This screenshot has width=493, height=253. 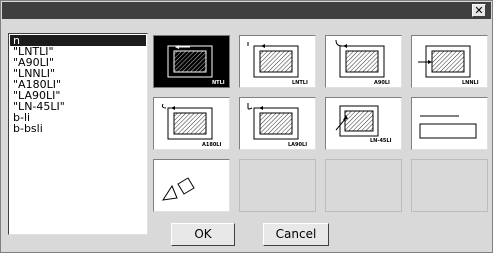 What do you see at coordinates (470, 83) in the screenshot?
I see `thumbnail-caption: LNNLI` at bounding box center [470, 83].